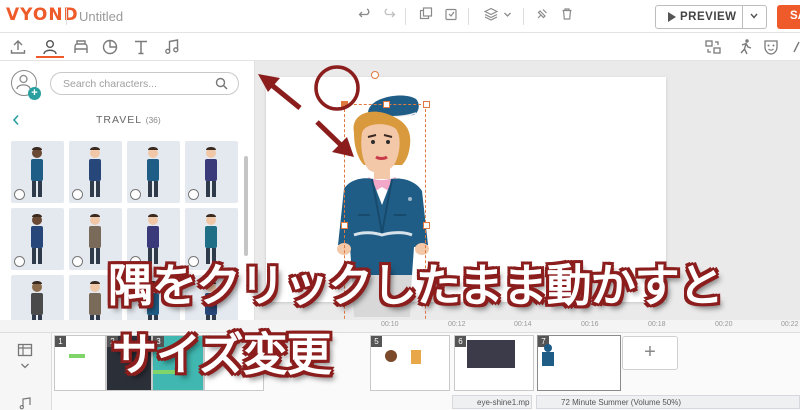 Image resolution: width=800 pixels, height=410 pixels. What do you see at coordinates (337, 88) in the screenshot?
I see `highlight-circle` at bounding box center [337, 88].